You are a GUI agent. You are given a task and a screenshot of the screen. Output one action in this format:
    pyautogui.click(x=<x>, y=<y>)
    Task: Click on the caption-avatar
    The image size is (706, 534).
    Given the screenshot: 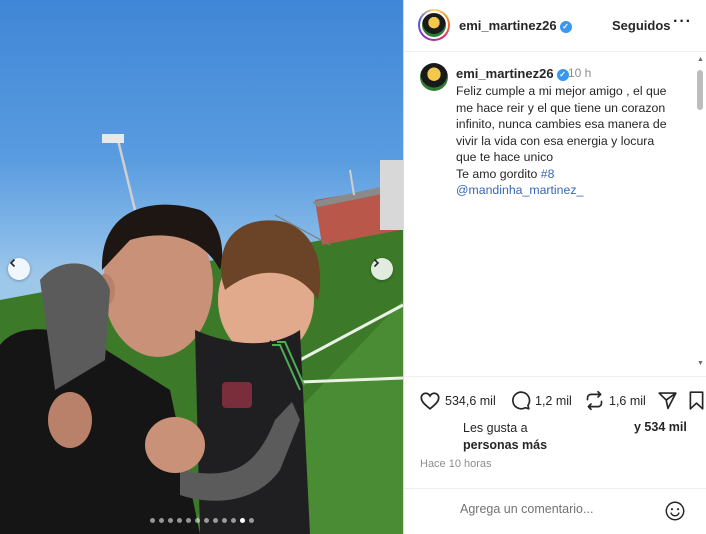 What is the action you would take?
    pyautogui.click(x=434, y=77)
    